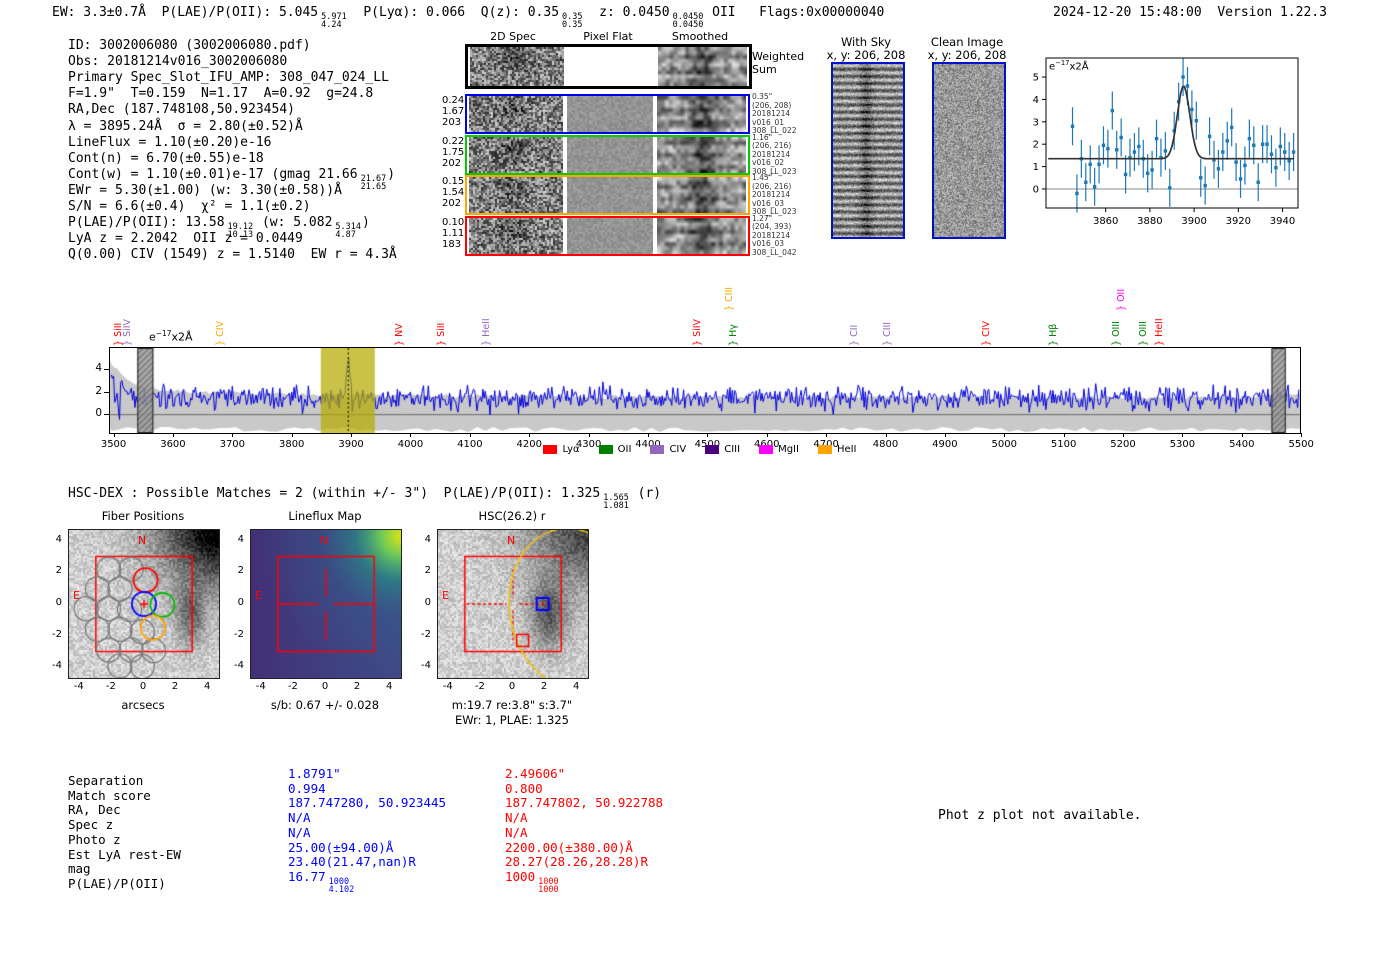  I want to click on match-table-value-col1: 25.00(±94.00)Å, so click(341, 847).